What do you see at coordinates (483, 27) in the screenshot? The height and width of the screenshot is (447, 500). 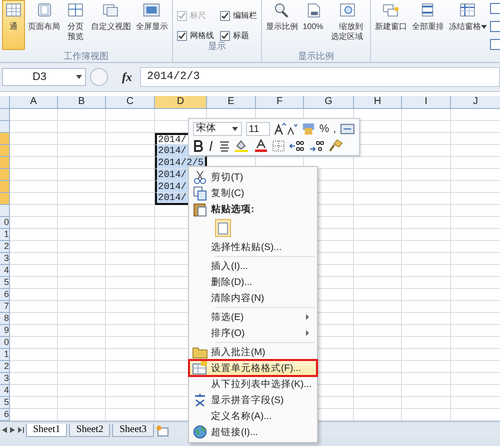 I see `caret-icon` at bounding box center [483, 27].